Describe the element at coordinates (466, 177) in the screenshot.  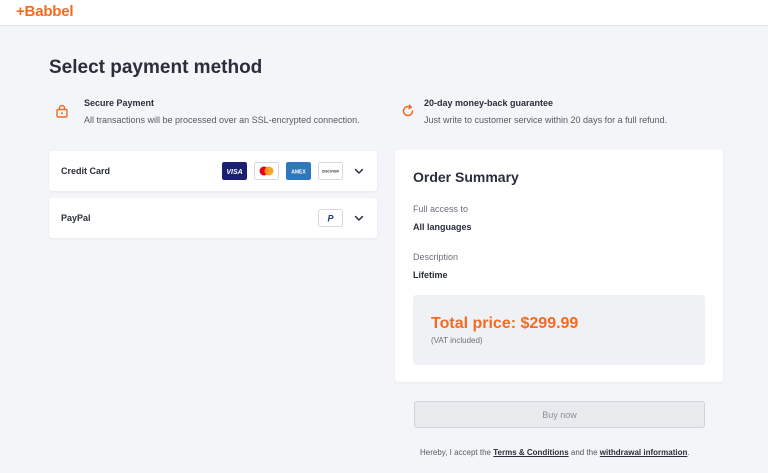
I see `order-summary-title: Order Summary` at that location.